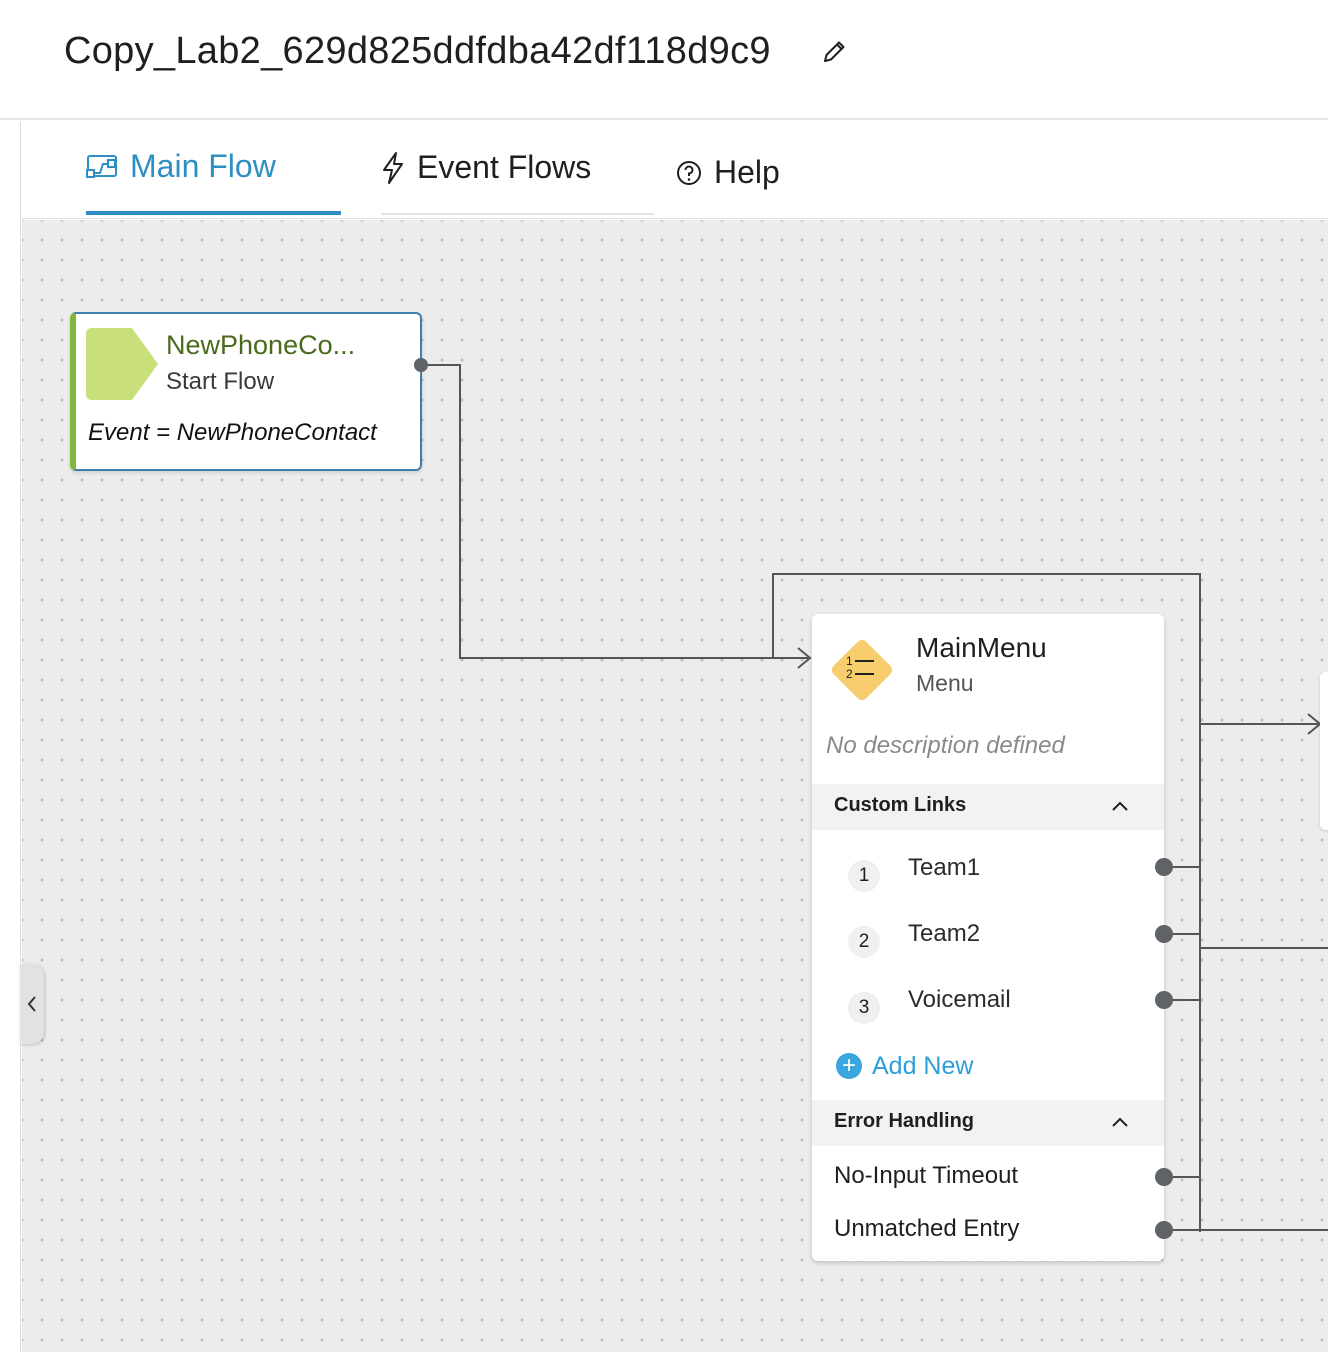  I want to click on link-number: 2, so click(864, 942).